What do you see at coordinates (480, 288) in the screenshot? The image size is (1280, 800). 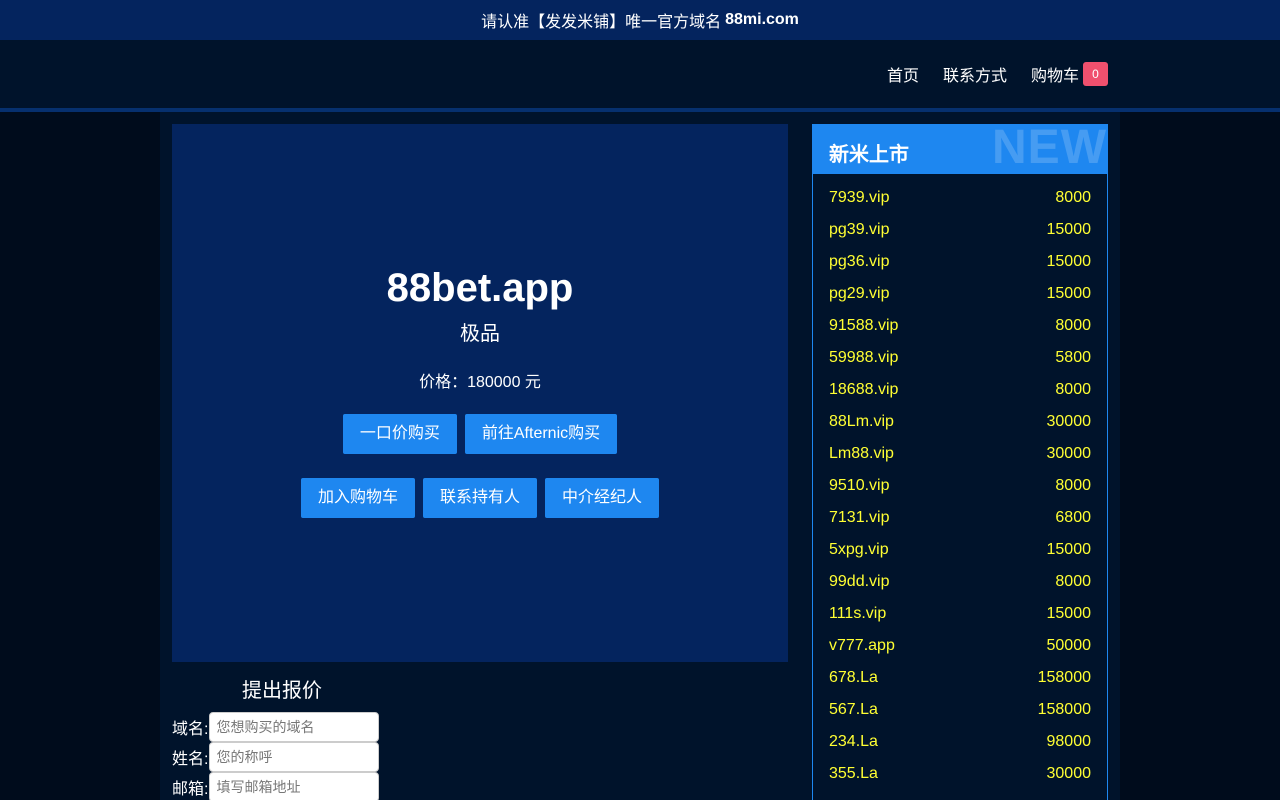 I see `hero-domain-name: 88bet.app` at bounding box center [480, 288].